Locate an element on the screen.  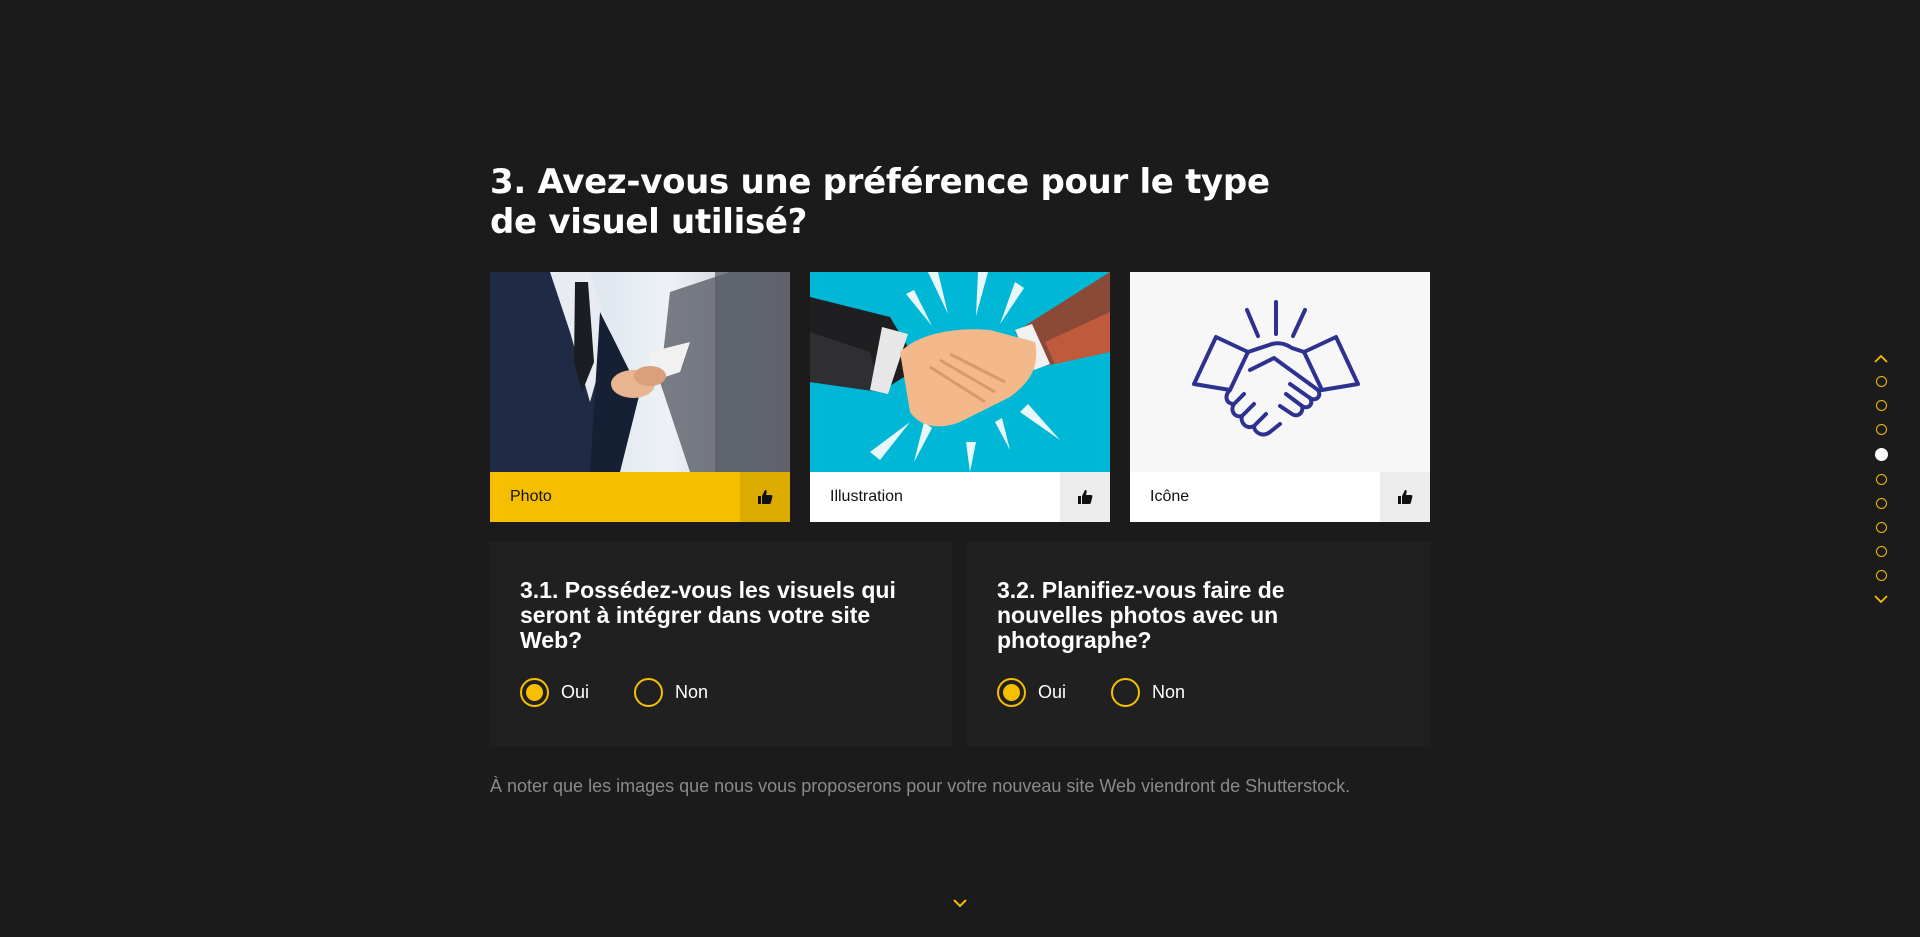
photo-handshake-image is located at coordinates (640, 372).